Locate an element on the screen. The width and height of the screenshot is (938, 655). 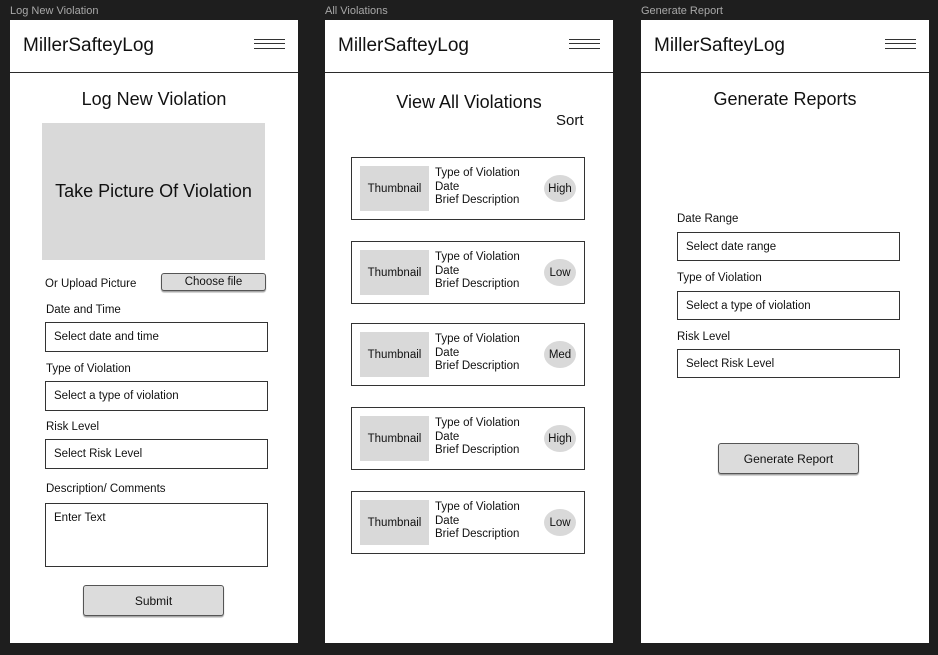
generate-report-button: Generate Report is located at coordinates (788, 458).